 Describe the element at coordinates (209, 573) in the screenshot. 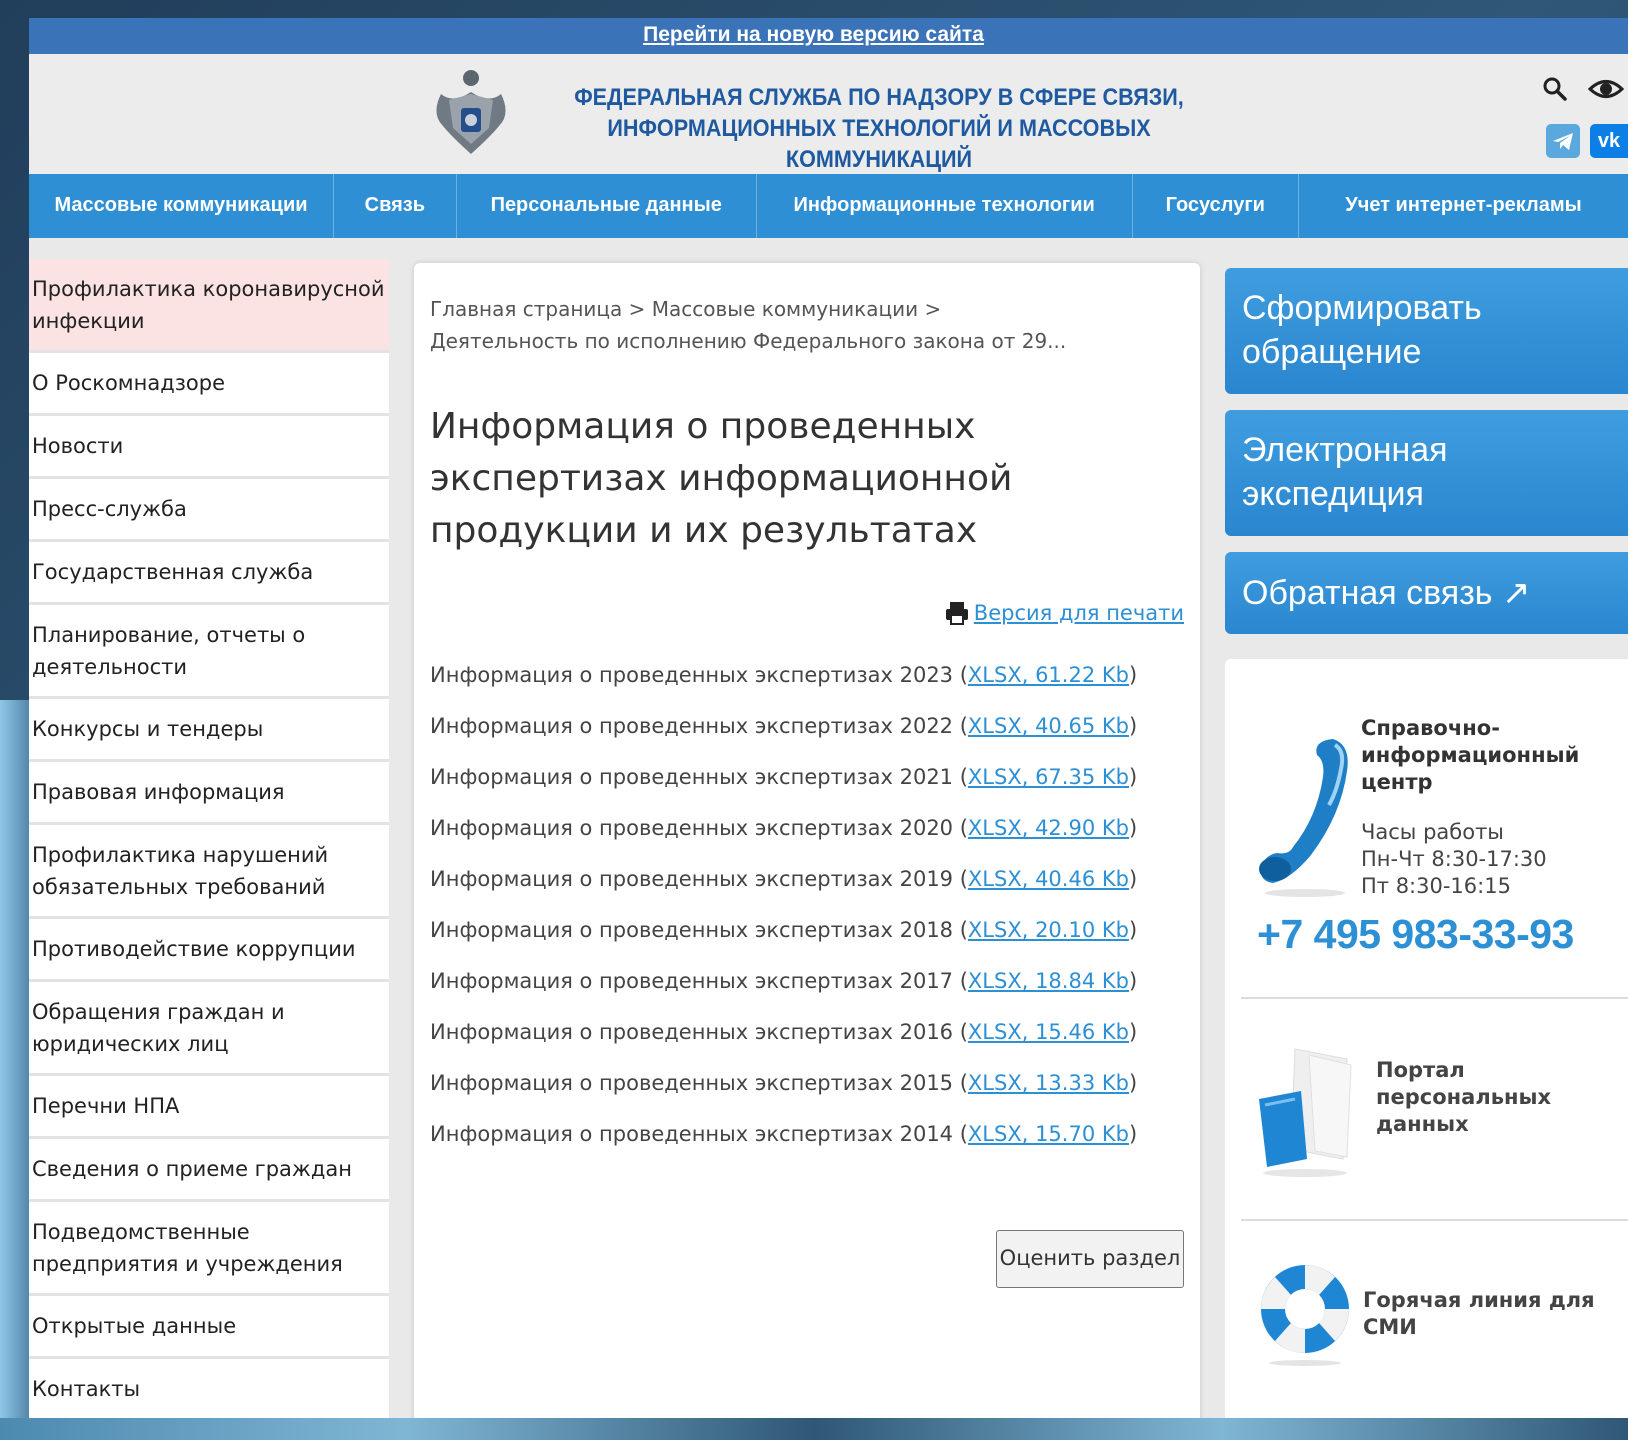

I see `sidebar-item-civil-service: Государственная служба` at that location.